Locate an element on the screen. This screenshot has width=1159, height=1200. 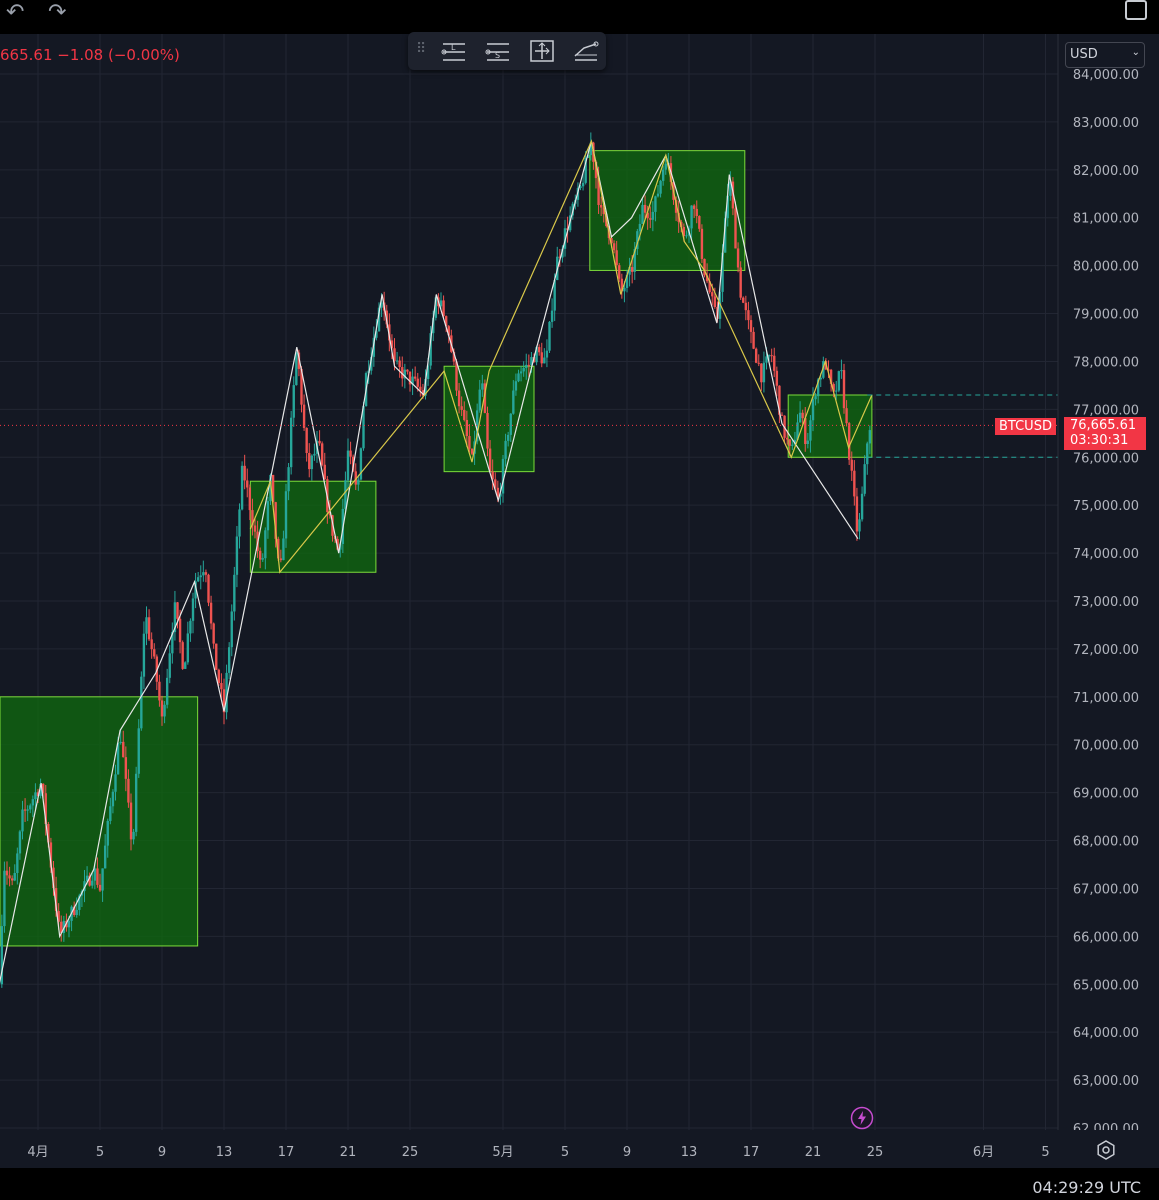
price-axis-label: 74,000.00 is located at coordinates (1106, 554).